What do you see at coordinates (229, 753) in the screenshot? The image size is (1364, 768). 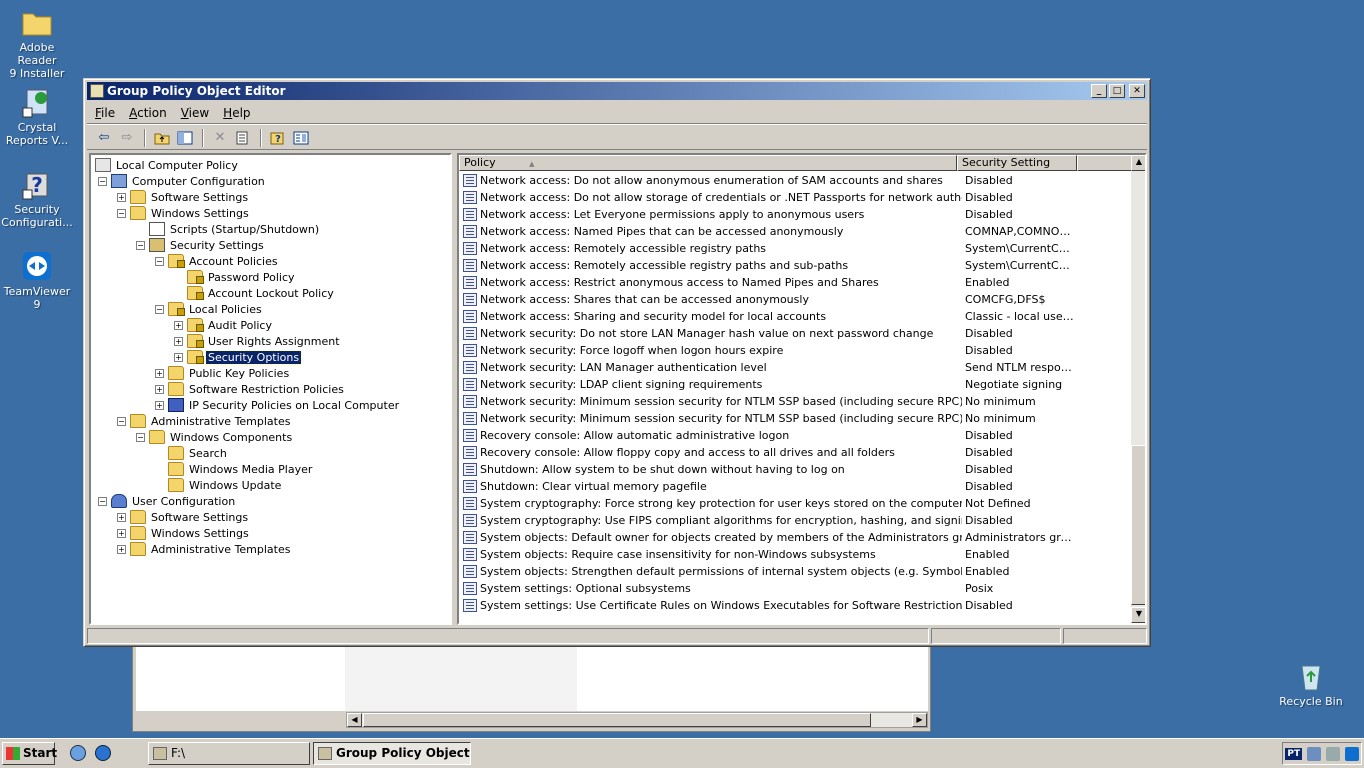 I see `taskbar-item-explorer: F:\` at bounding box center [229, 753].